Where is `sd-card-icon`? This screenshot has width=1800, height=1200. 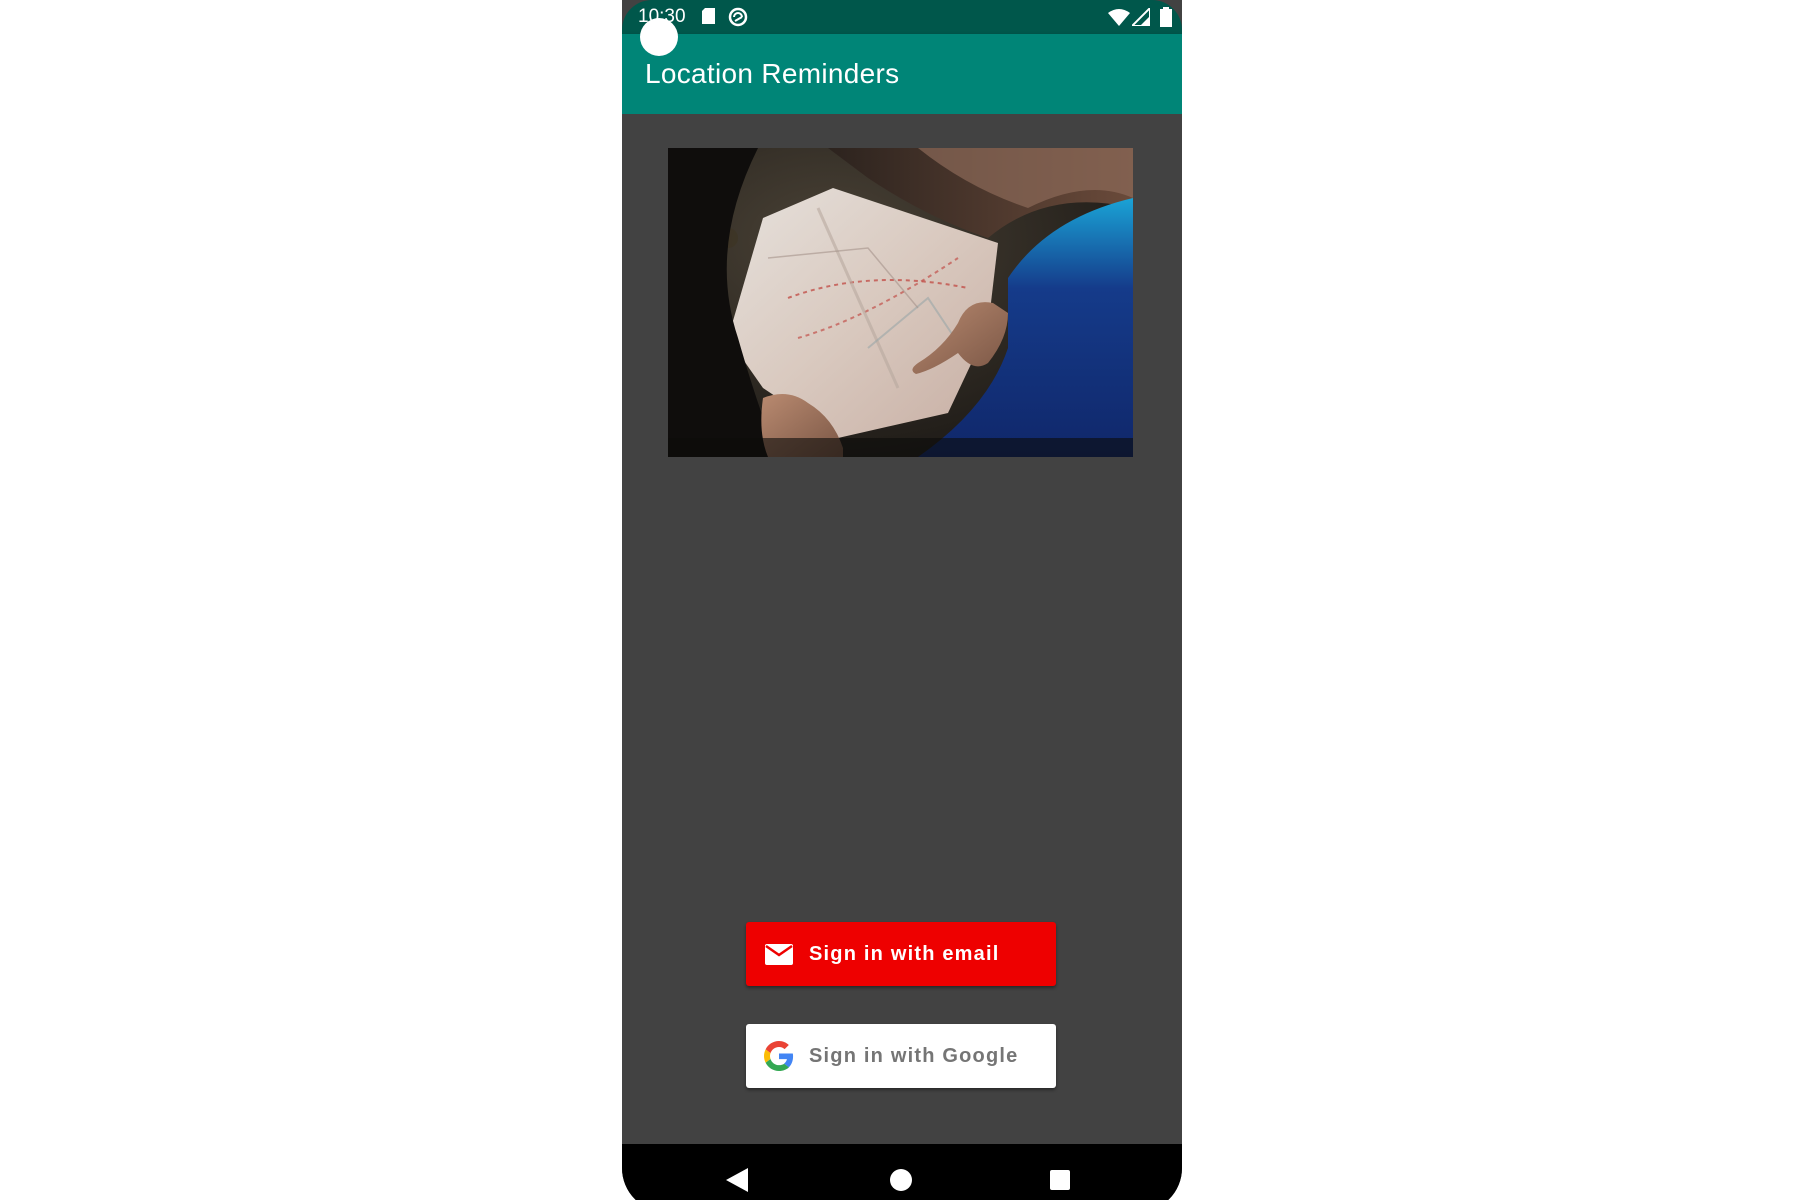
sd-card-icon is located at coordinates (708, 16).